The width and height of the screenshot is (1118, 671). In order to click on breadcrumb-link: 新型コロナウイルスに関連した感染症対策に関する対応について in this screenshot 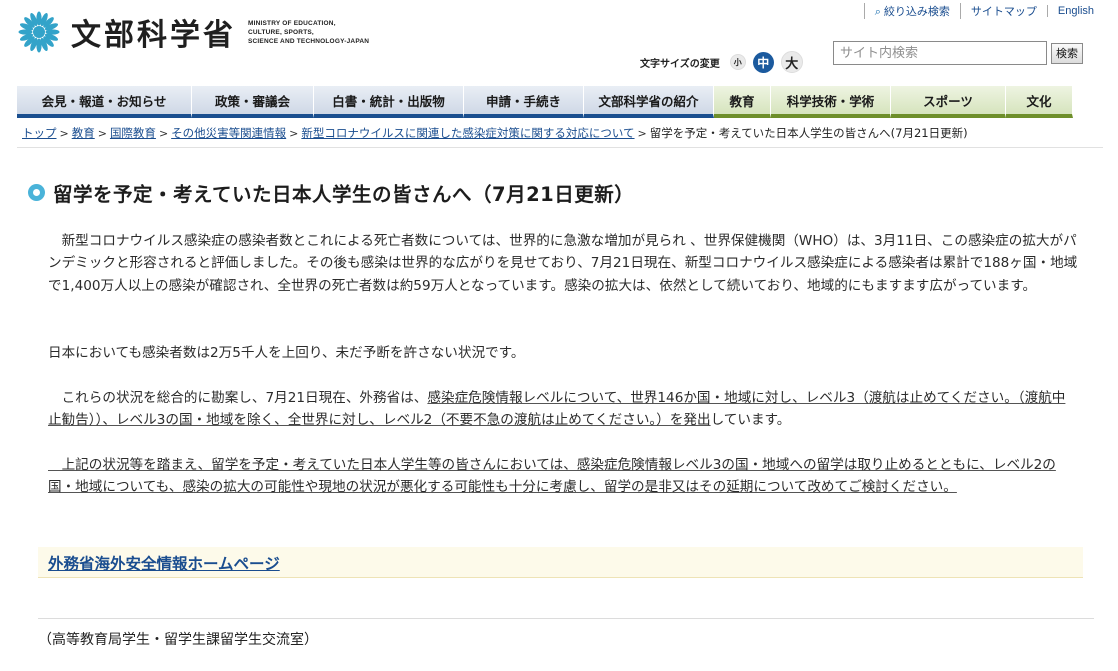, I will do `click(467, 133)`.